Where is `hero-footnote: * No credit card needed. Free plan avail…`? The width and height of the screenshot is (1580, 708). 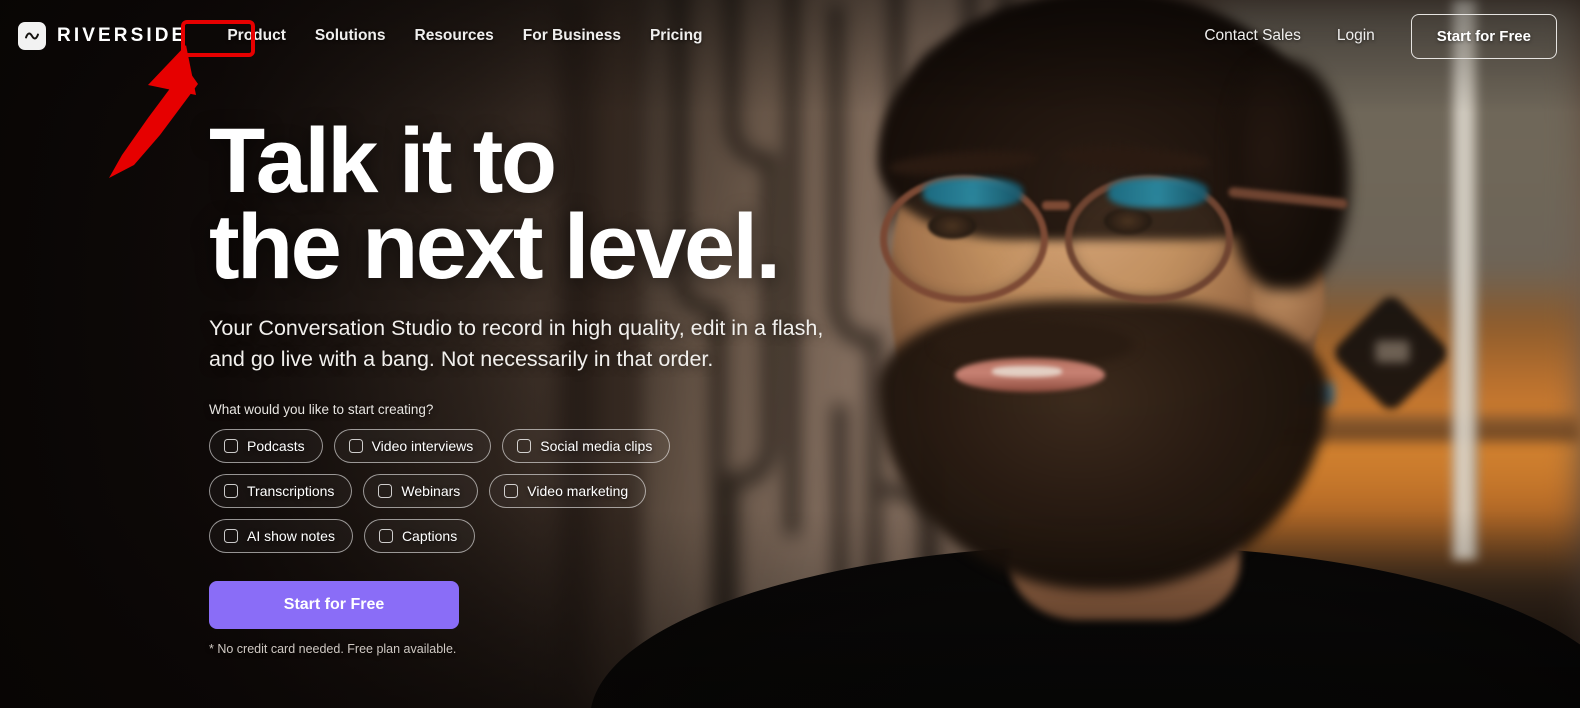
hero-footnote: * No credit card needed. Free plan avail… is located at coordinates (333, 649).